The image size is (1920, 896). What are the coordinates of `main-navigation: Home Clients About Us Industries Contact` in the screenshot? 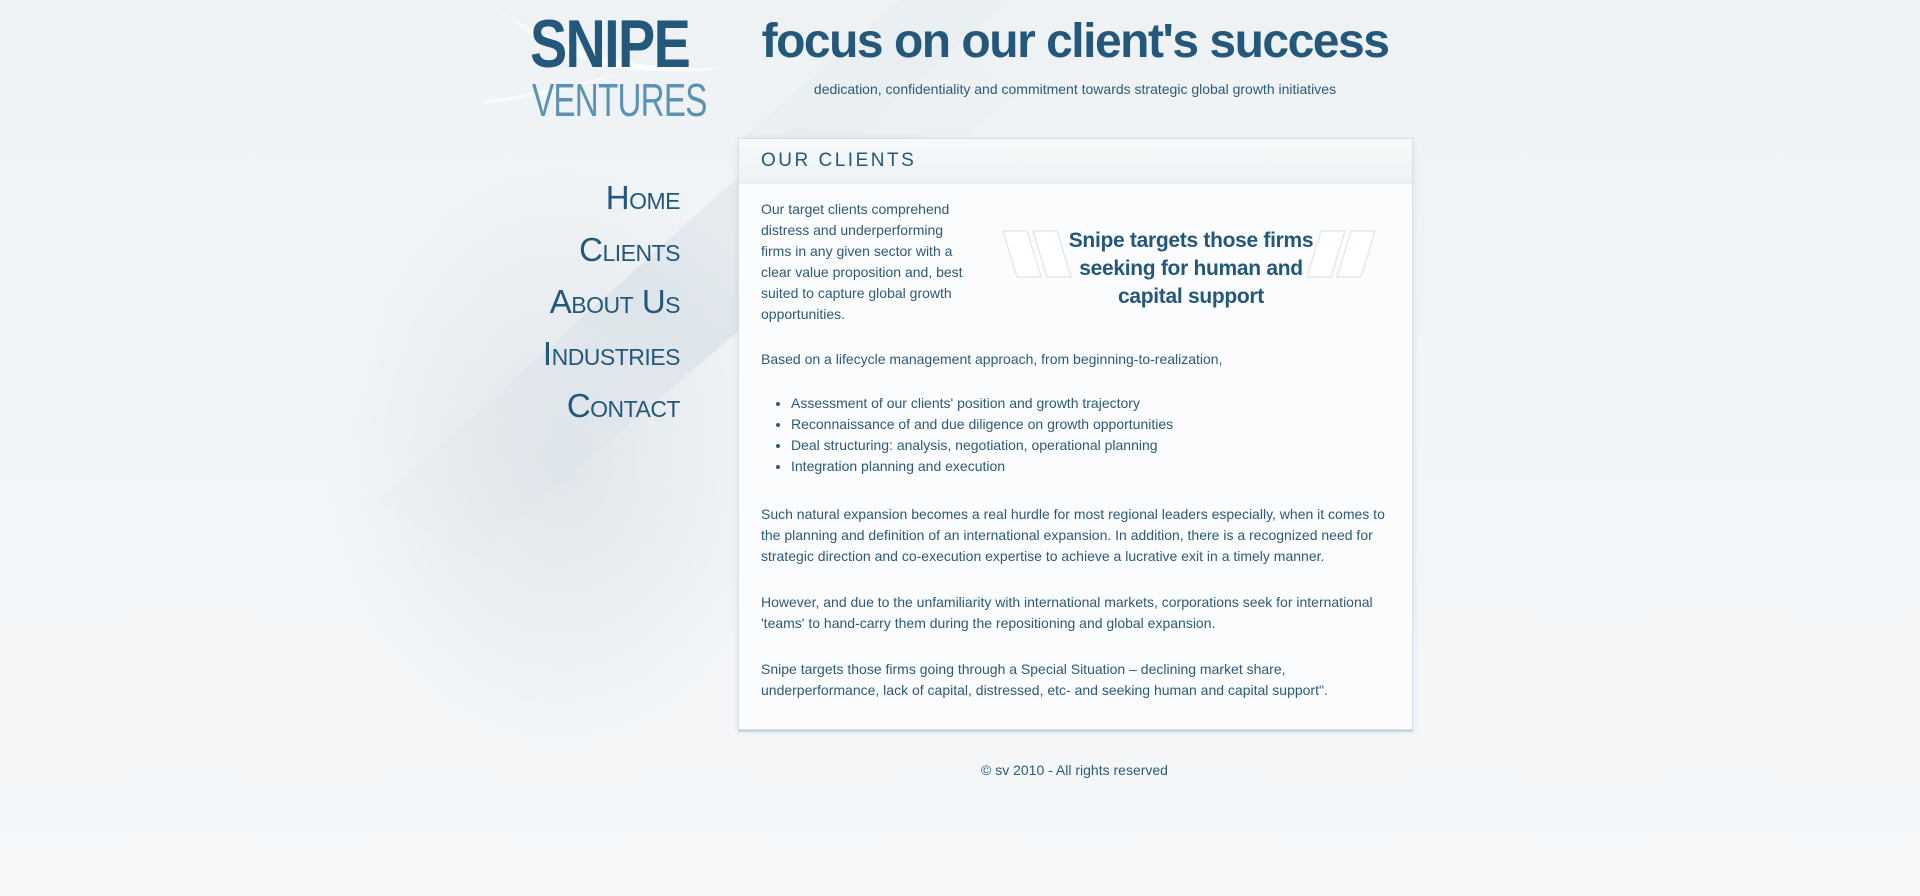 It's located at (580, 302).